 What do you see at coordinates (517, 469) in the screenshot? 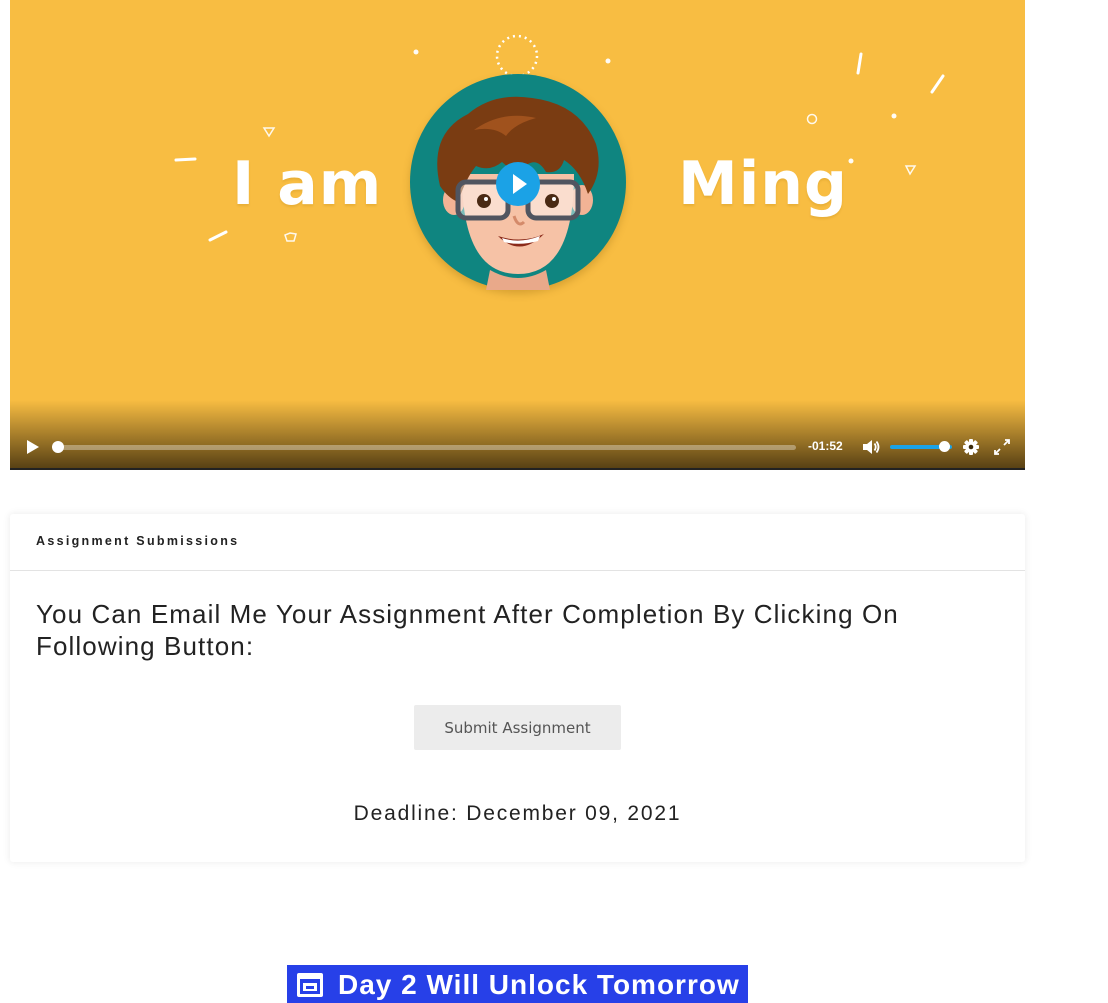
I see `video-bottom-border` at bounding box center [517, 469].